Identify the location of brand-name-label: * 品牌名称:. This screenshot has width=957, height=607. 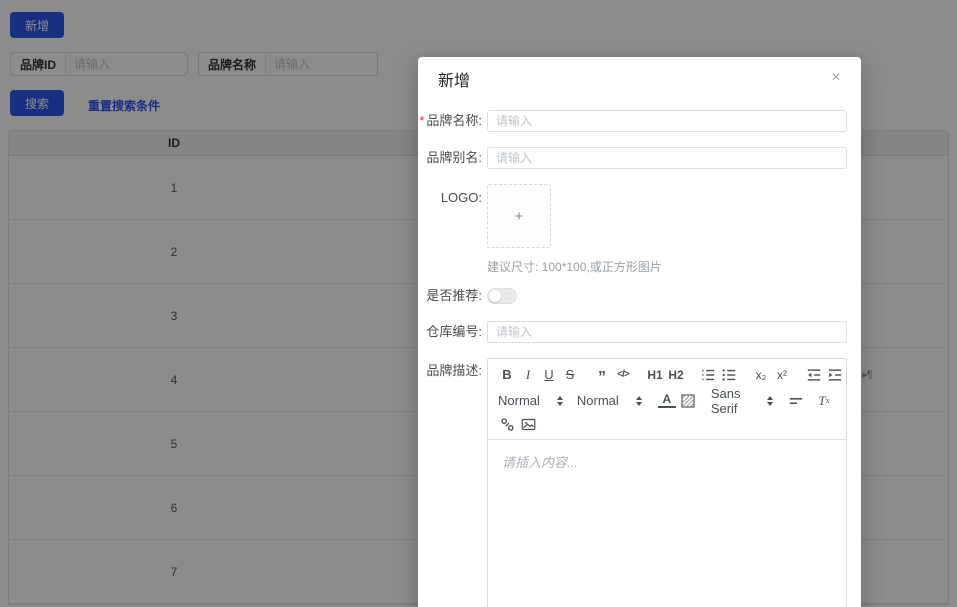
(450, 120).